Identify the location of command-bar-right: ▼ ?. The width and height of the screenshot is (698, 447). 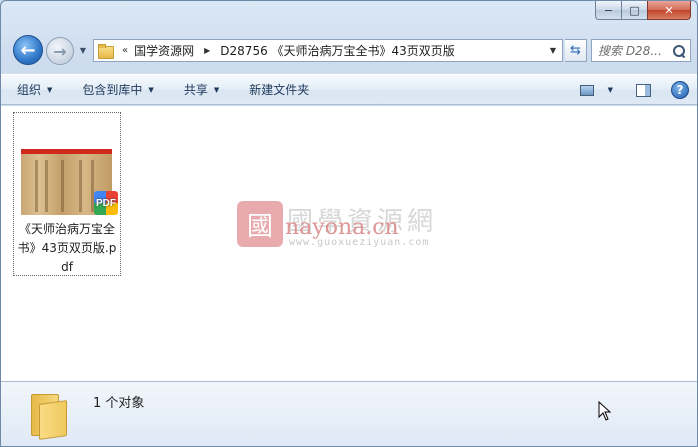
(634, 90).